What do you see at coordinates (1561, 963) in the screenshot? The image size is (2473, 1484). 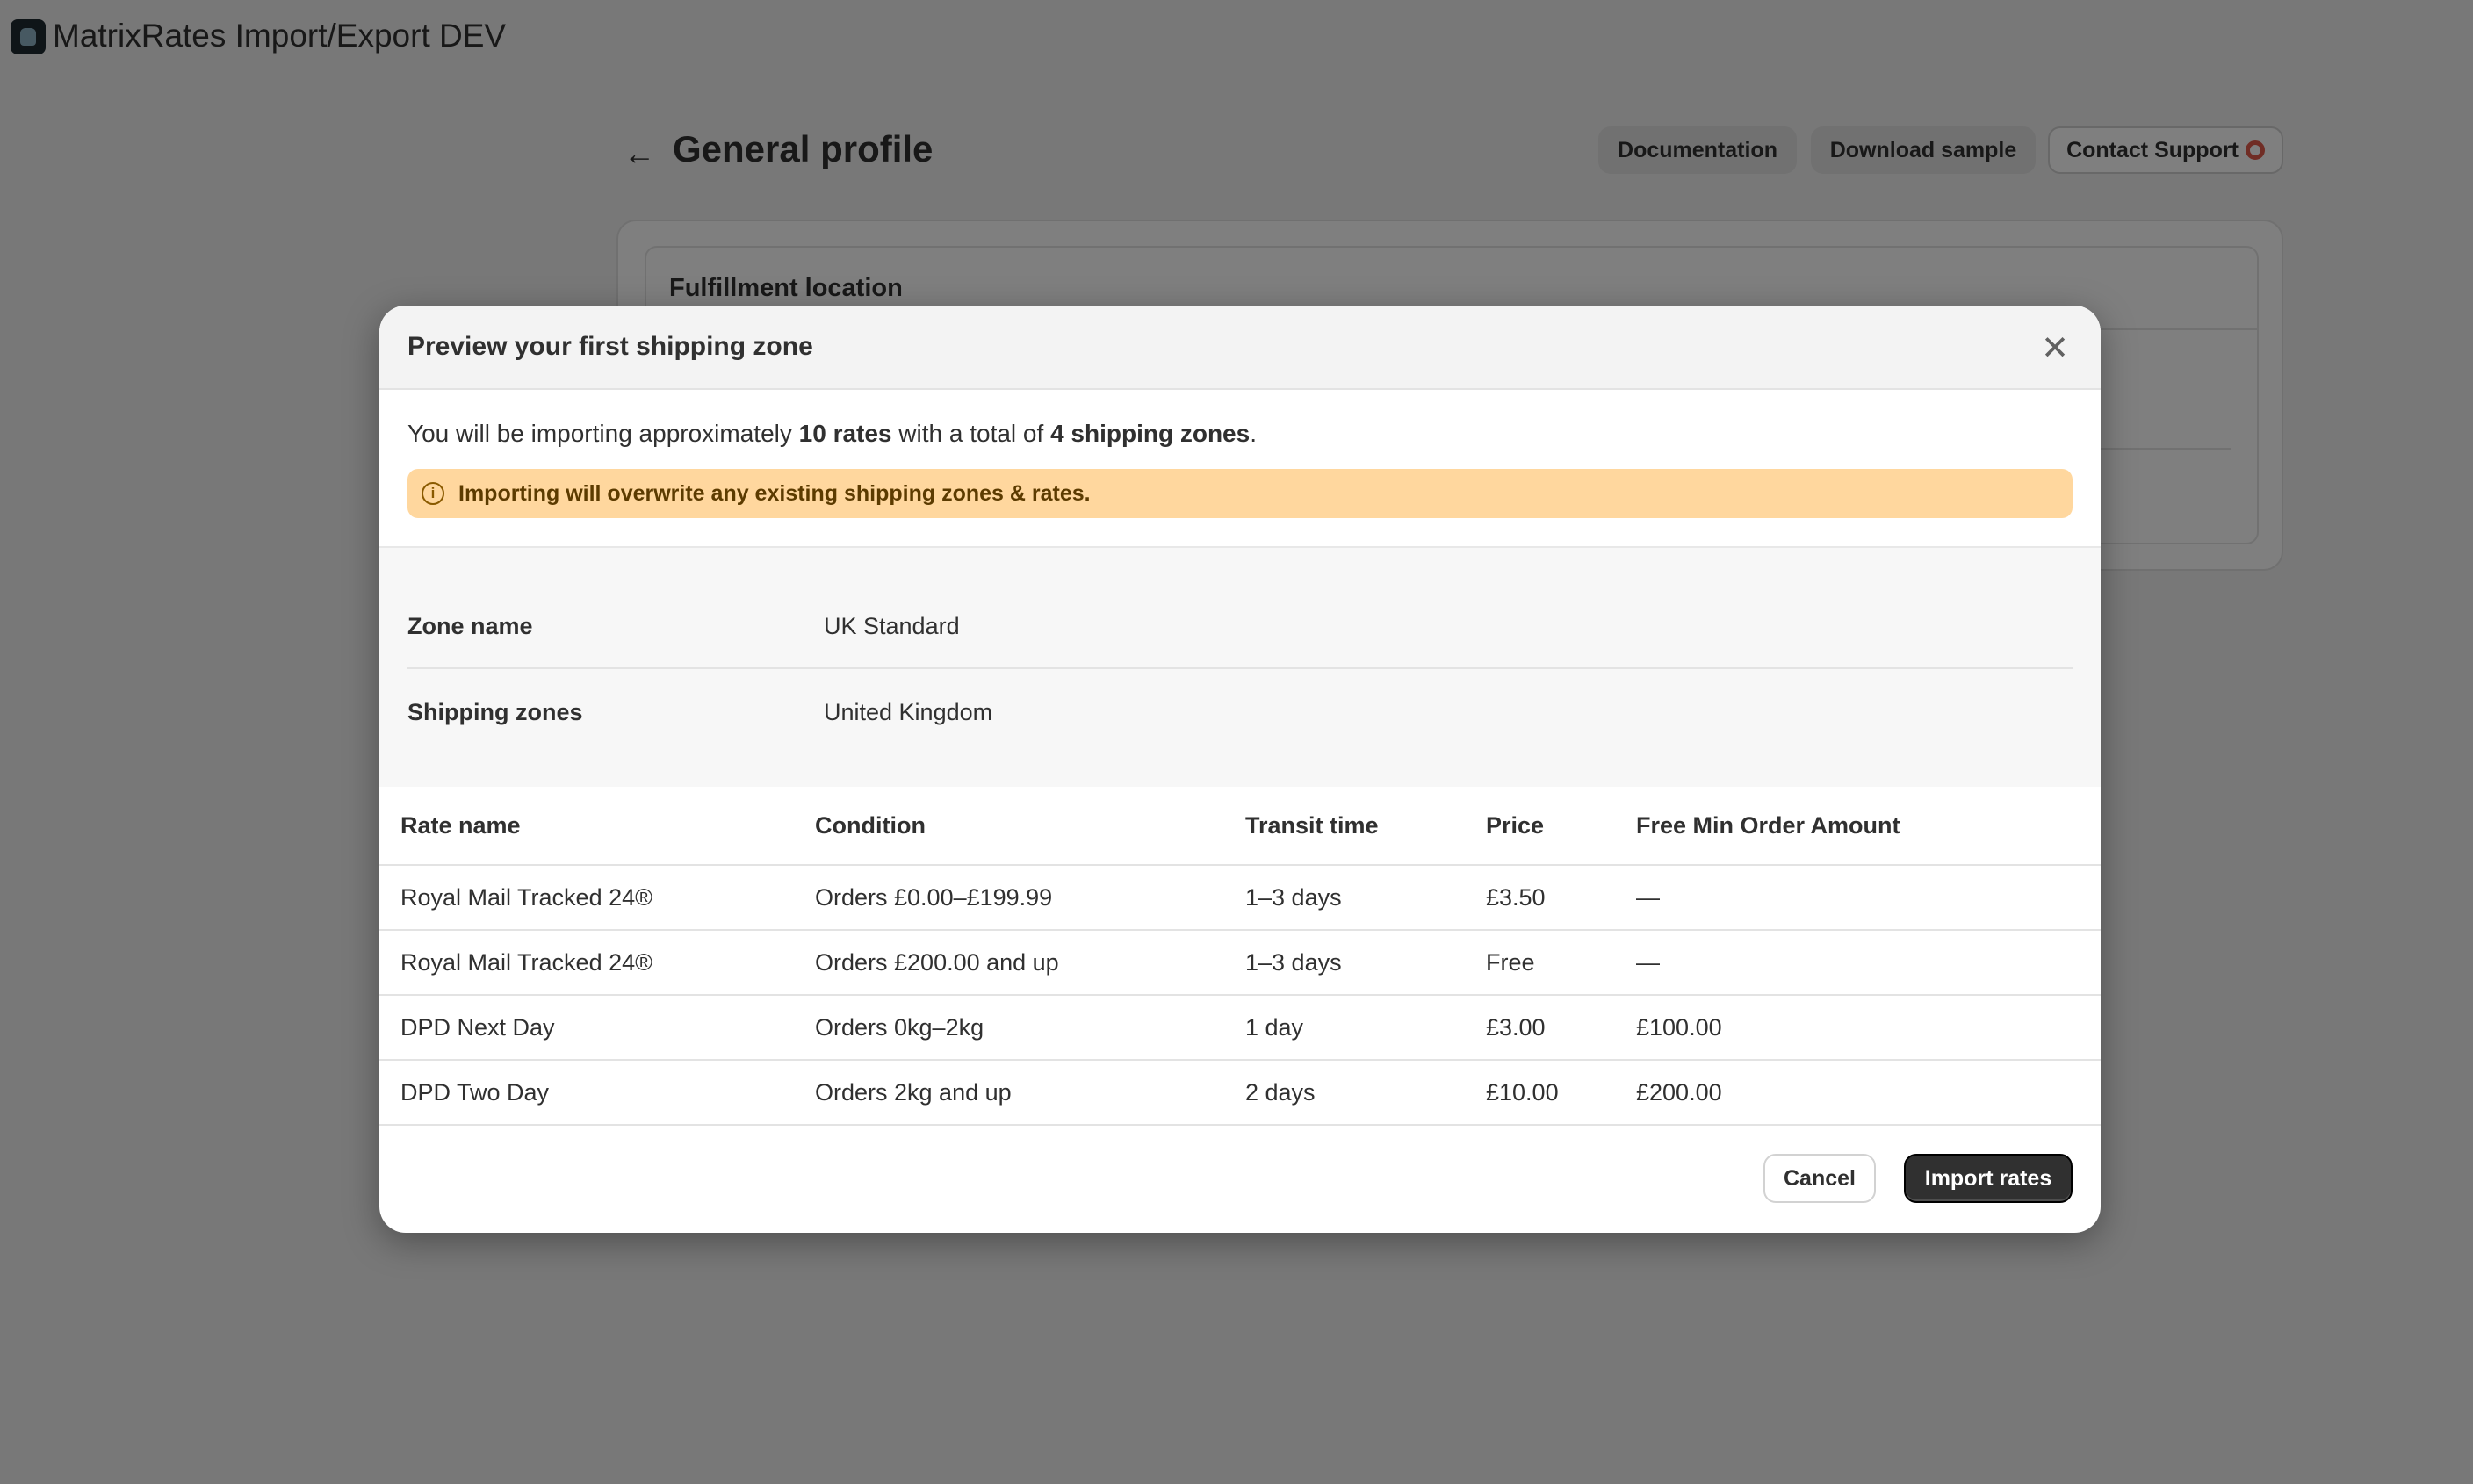 I see `price-cell: Free` at bounding box center [1561, 963].